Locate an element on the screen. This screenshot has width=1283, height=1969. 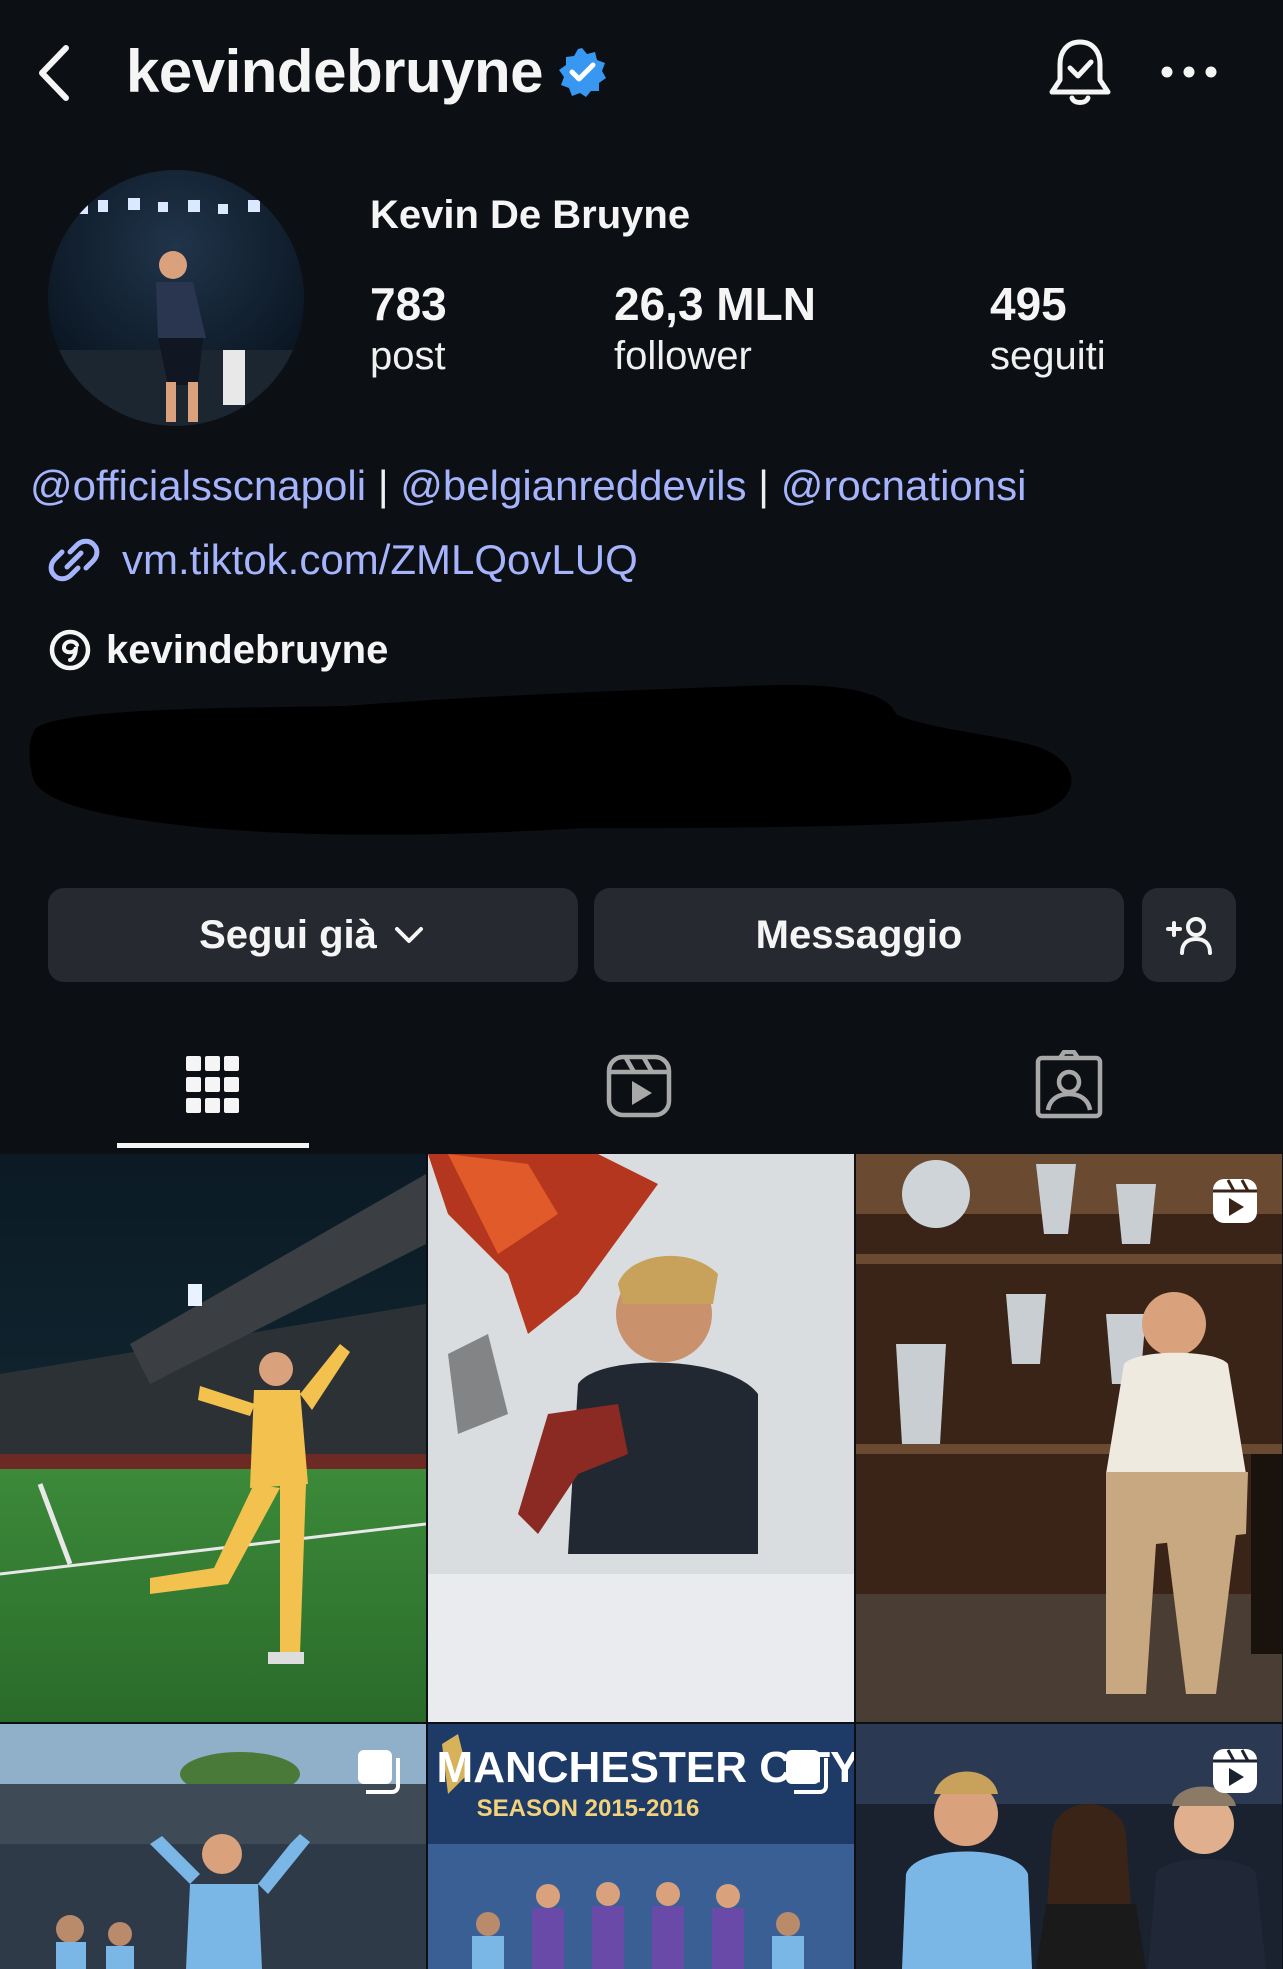
threads-badge: kevindebruyne is located at coordinates (218, 650).